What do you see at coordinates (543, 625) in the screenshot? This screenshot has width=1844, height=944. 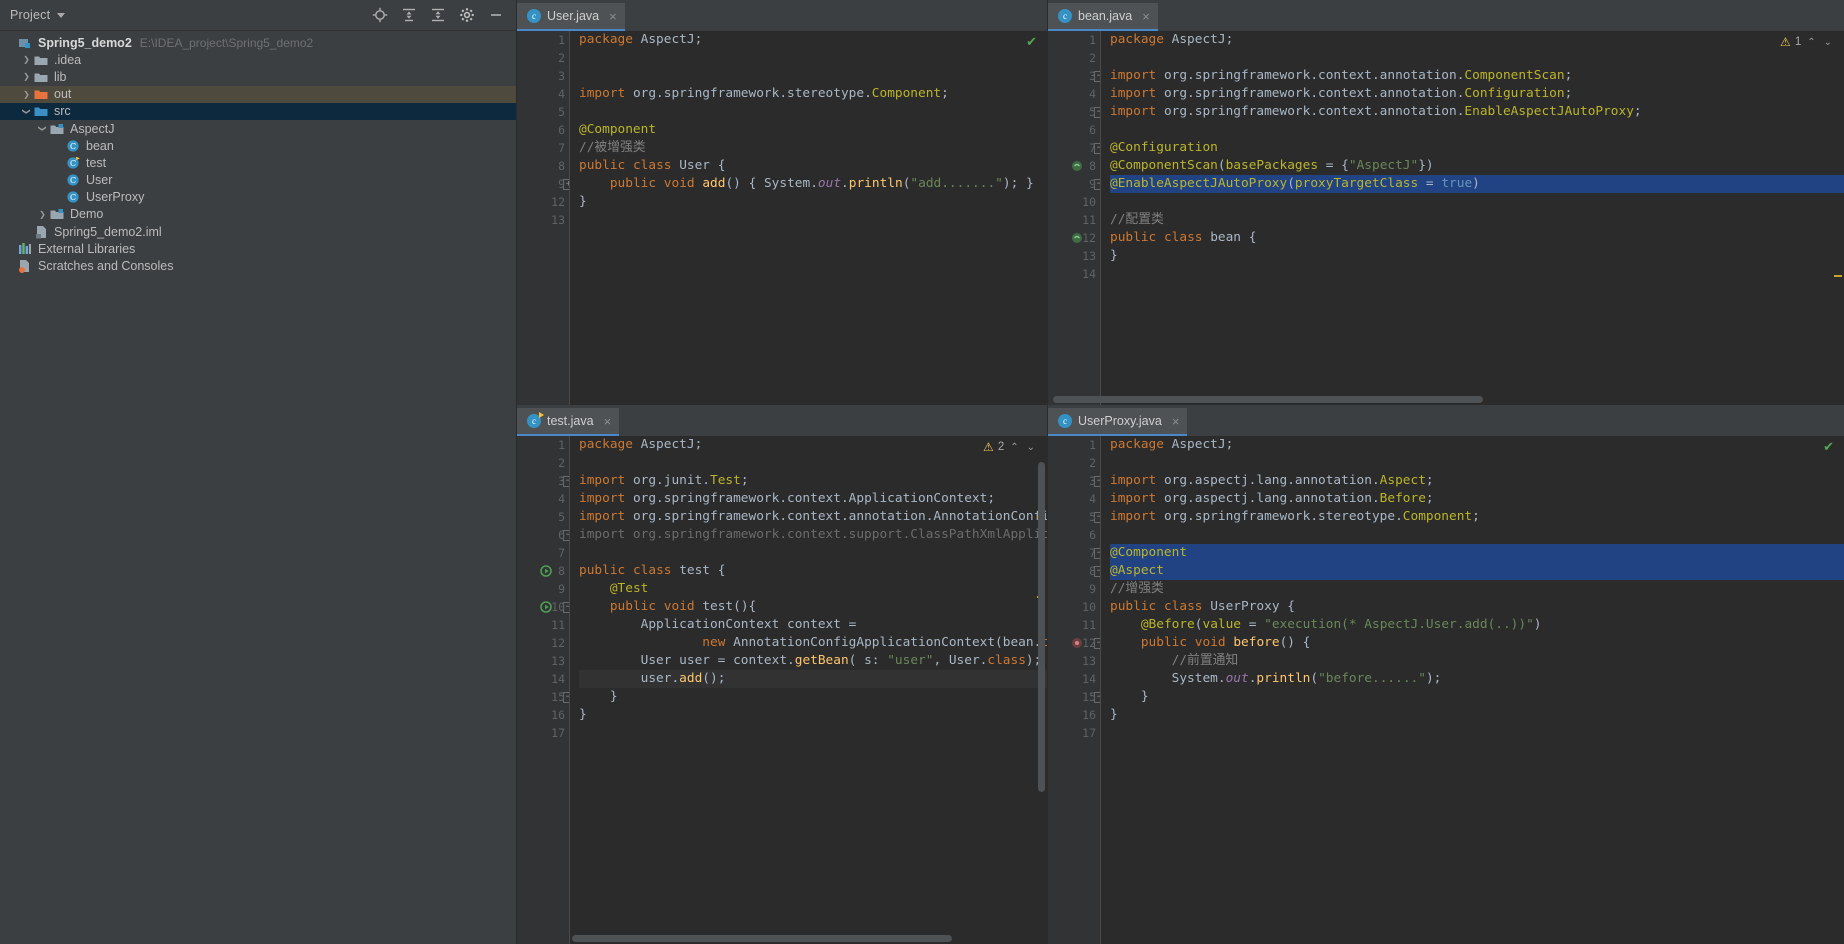 I see `line-number: 11` at bounding box center [543, 625].